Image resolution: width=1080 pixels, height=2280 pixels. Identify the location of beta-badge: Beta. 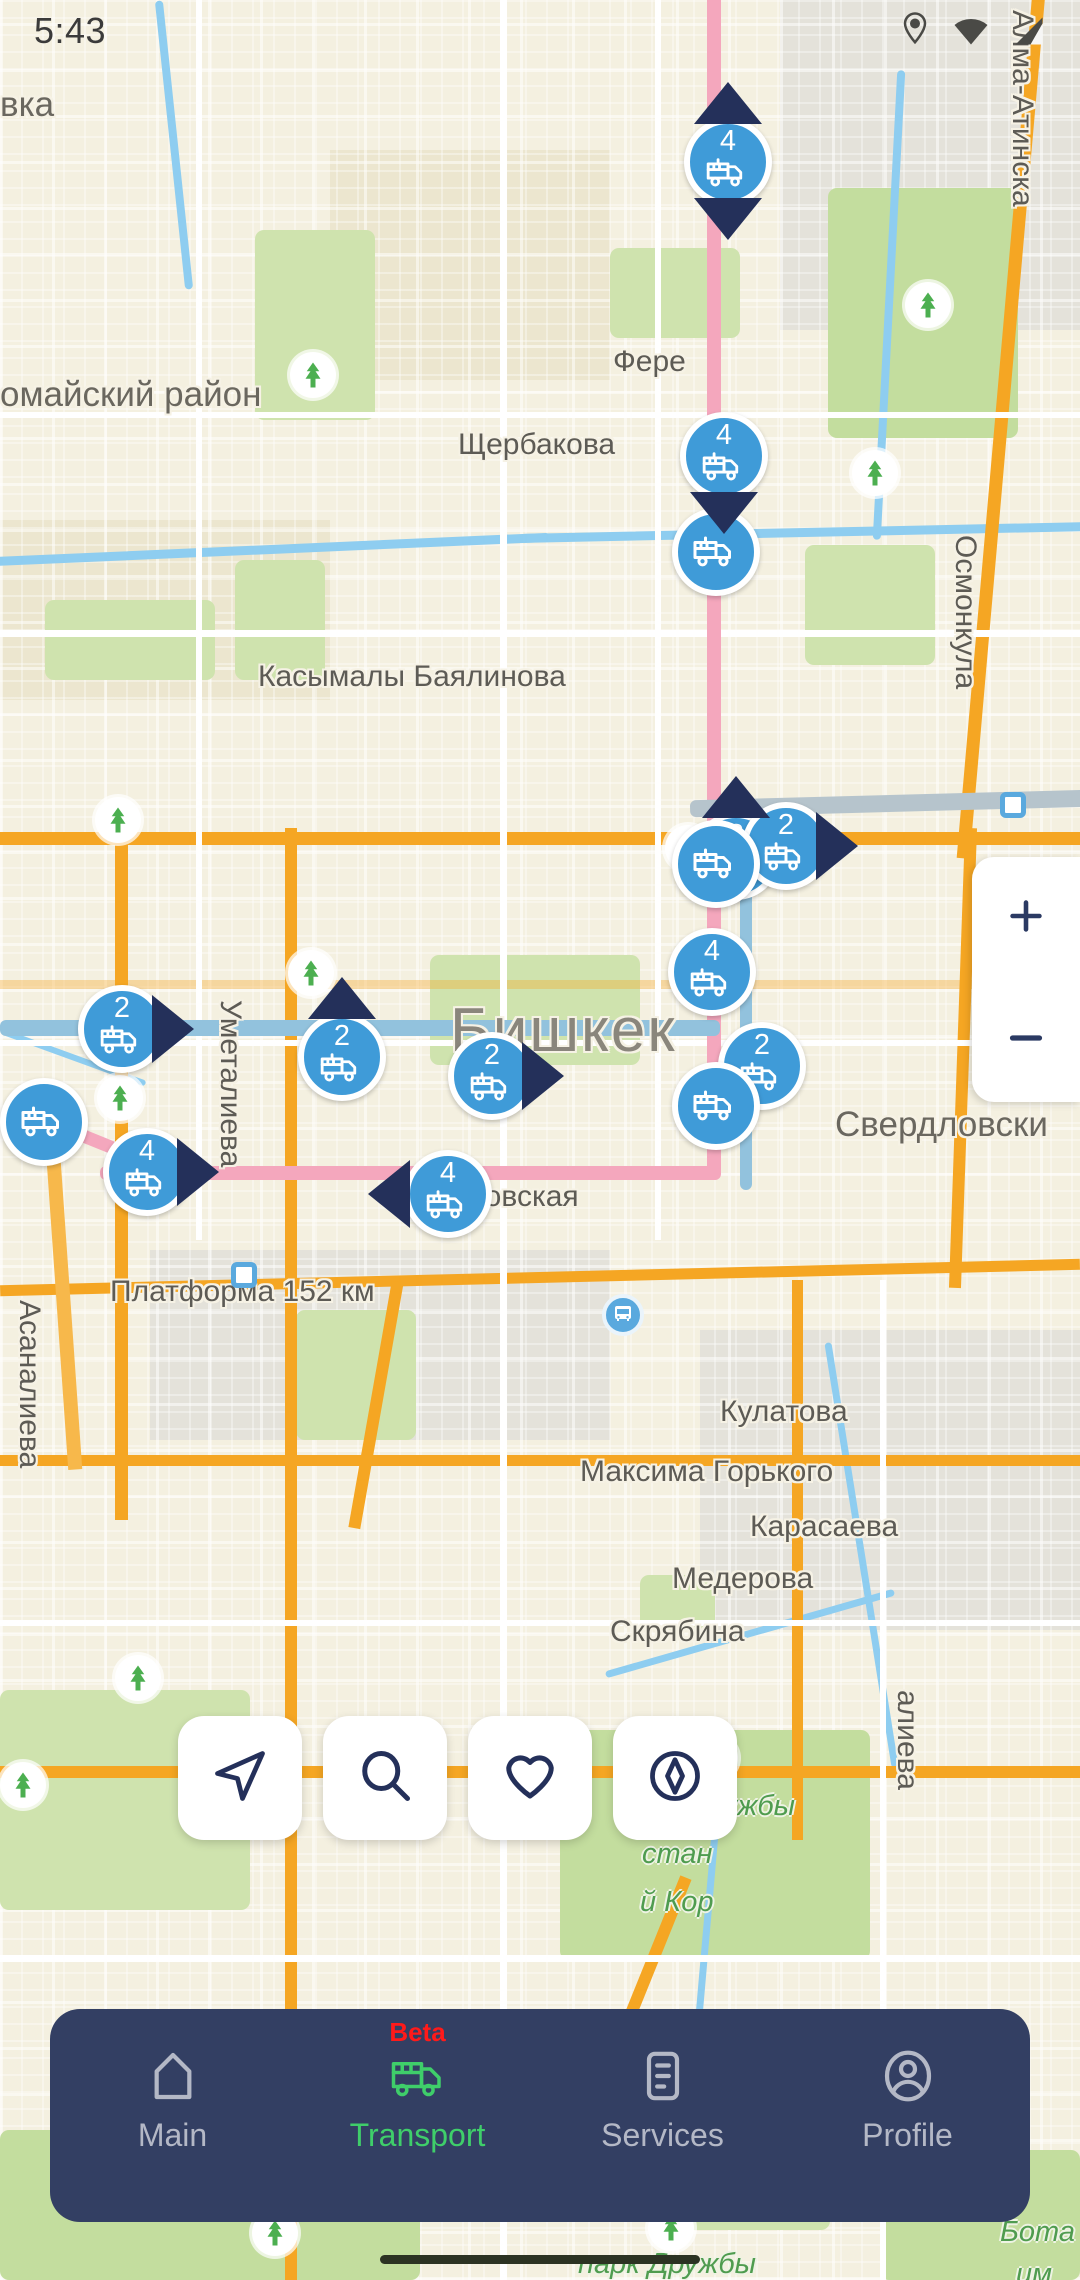
(417, 2032).